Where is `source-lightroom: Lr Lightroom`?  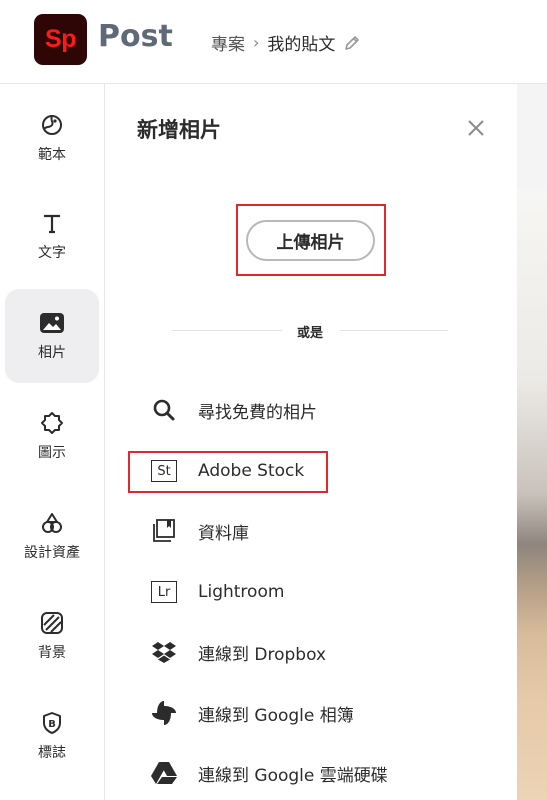
source-lightroom: Lr Lightroom is located at coordinates (320, 592).